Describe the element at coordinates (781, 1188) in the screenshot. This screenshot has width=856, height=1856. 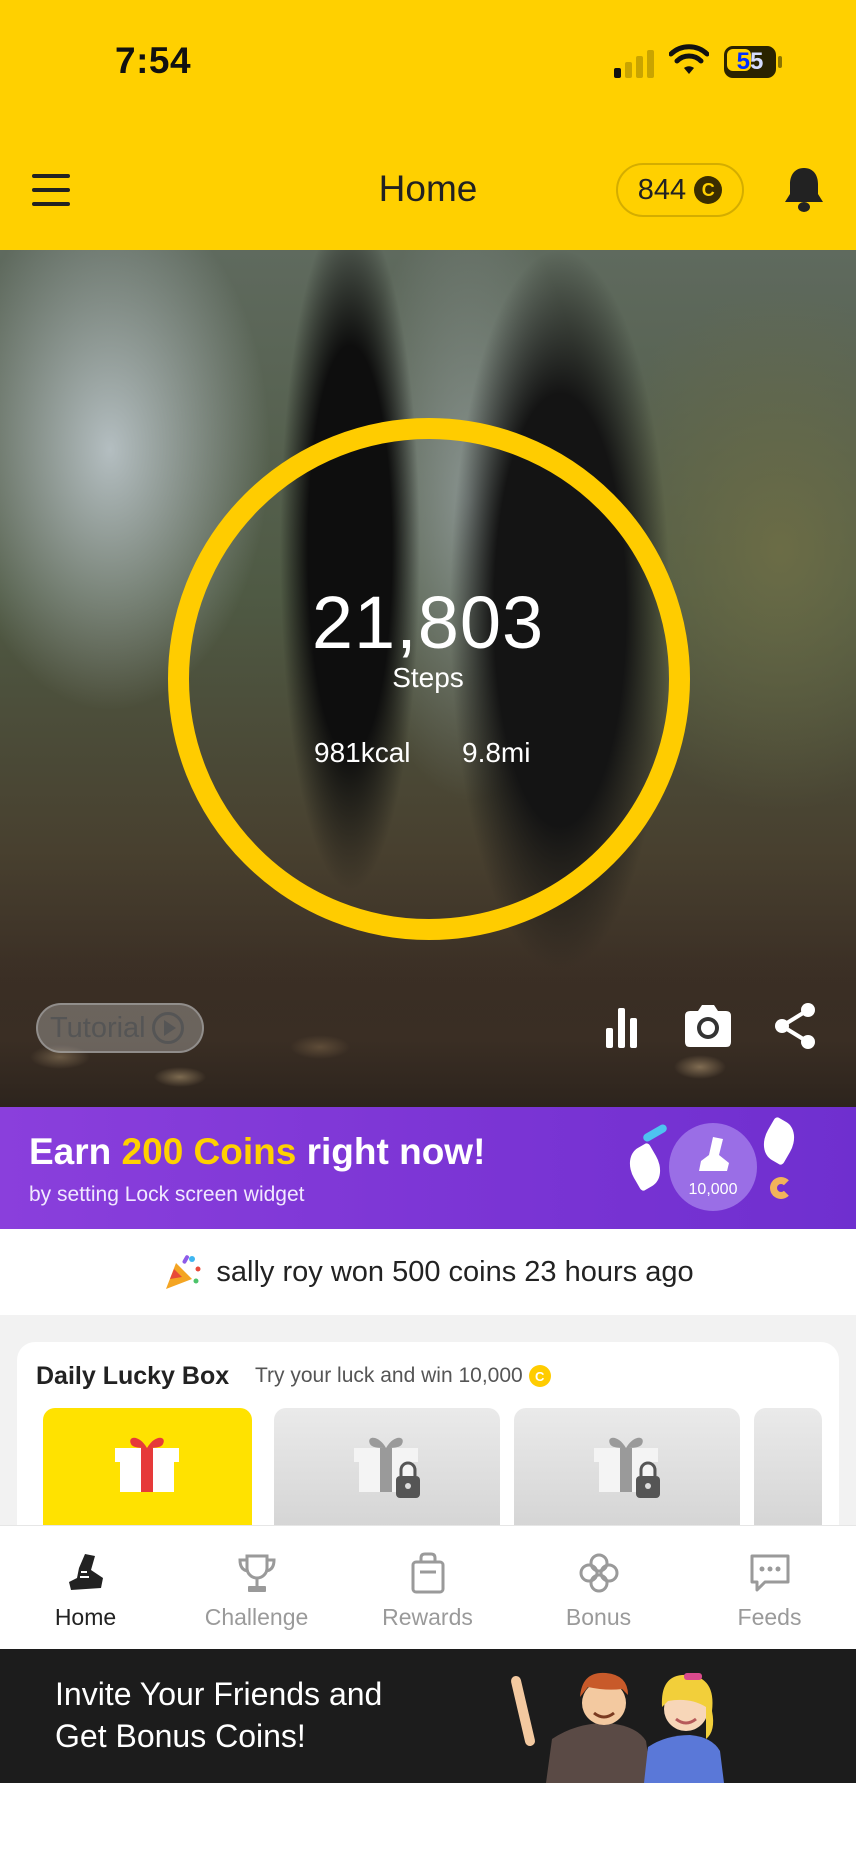
I see `confetti-swirl-decoration` at that location.